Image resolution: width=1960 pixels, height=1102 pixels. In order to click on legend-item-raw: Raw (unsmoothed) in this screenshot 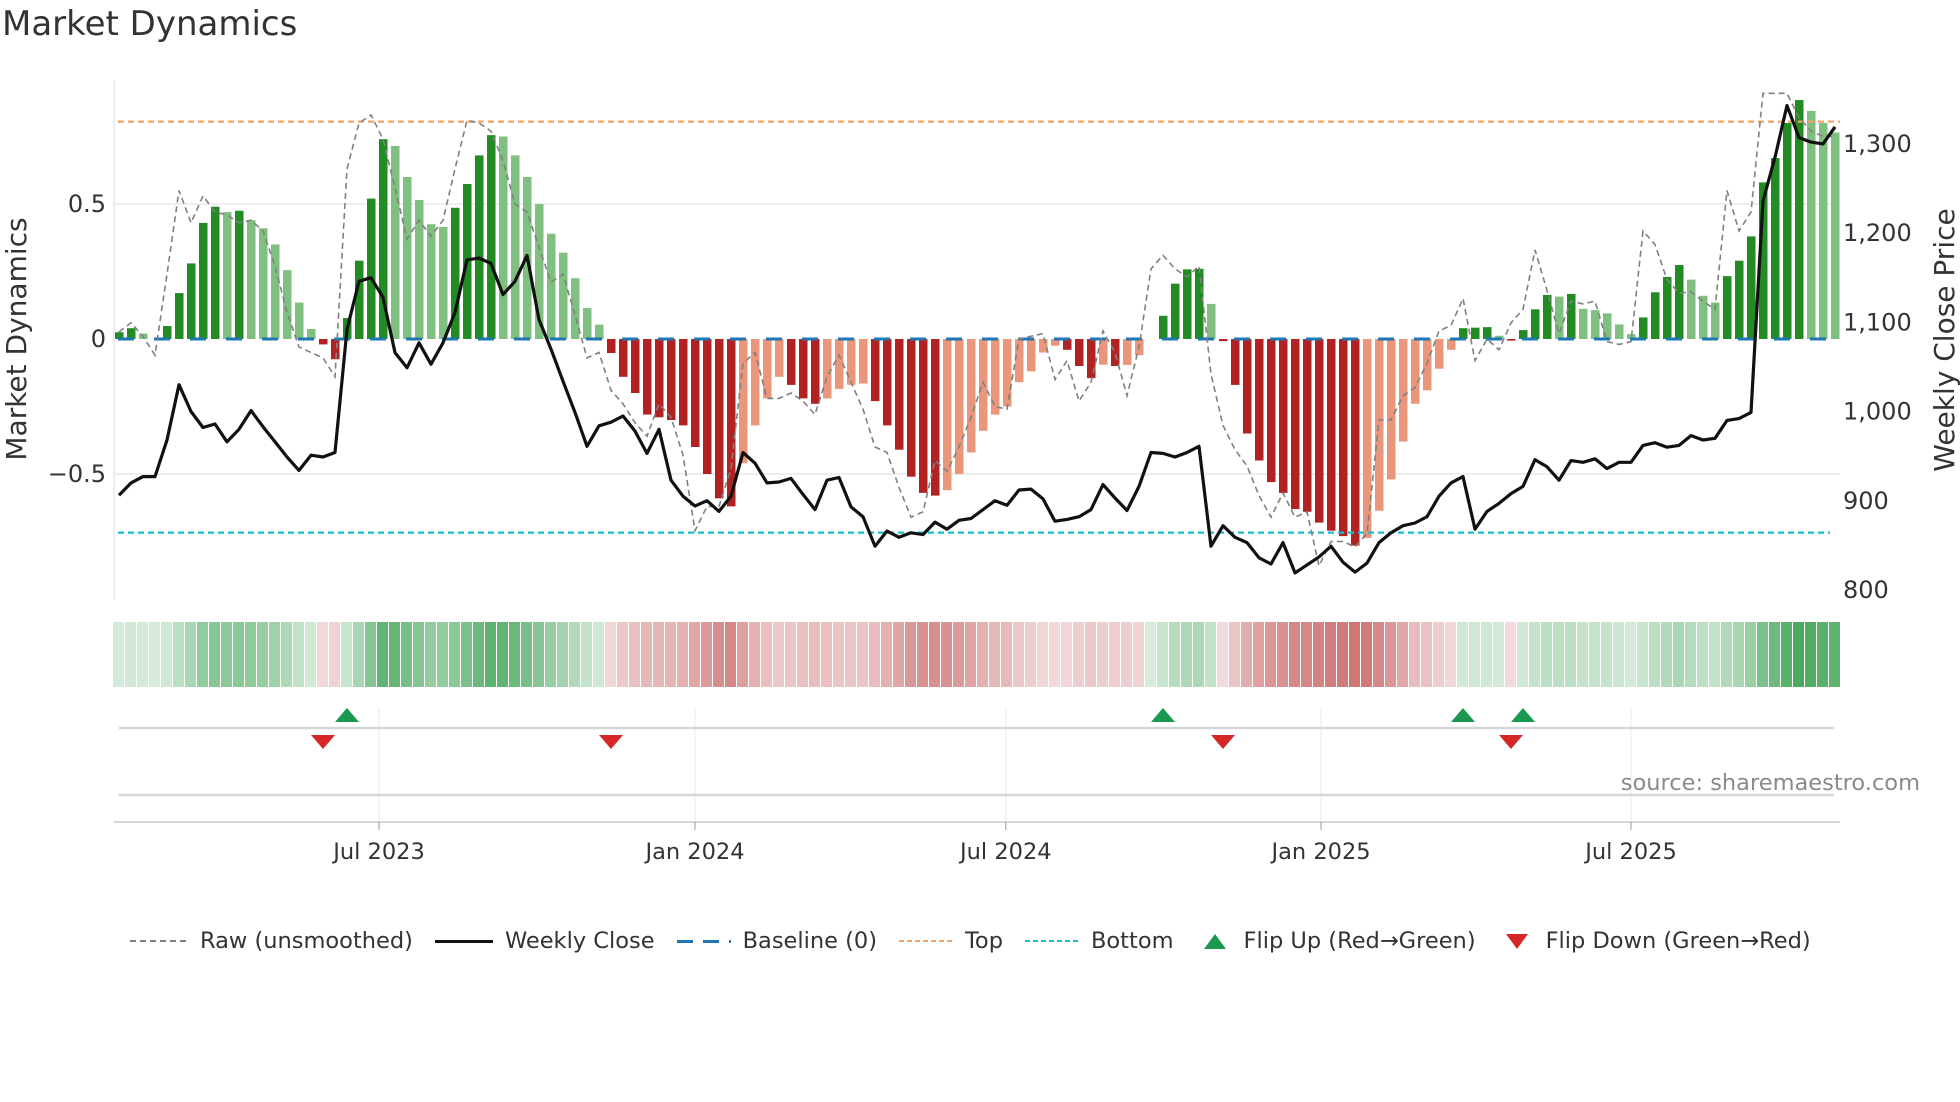, I will do `click(271, 941)`.